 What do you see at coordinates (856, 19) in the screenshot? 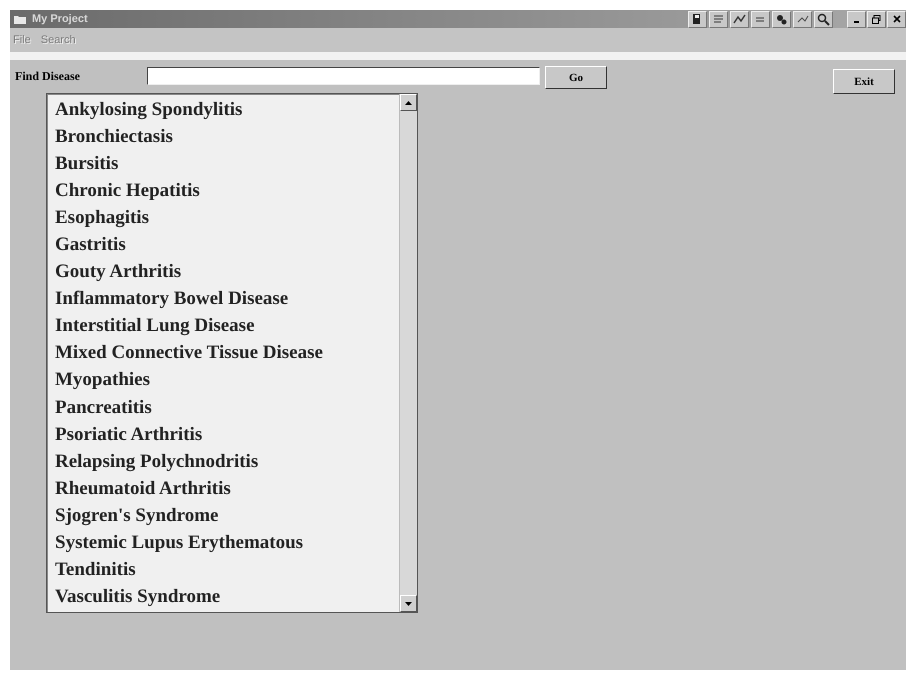
I see `minimize-button` at bounding box center [856, 19].